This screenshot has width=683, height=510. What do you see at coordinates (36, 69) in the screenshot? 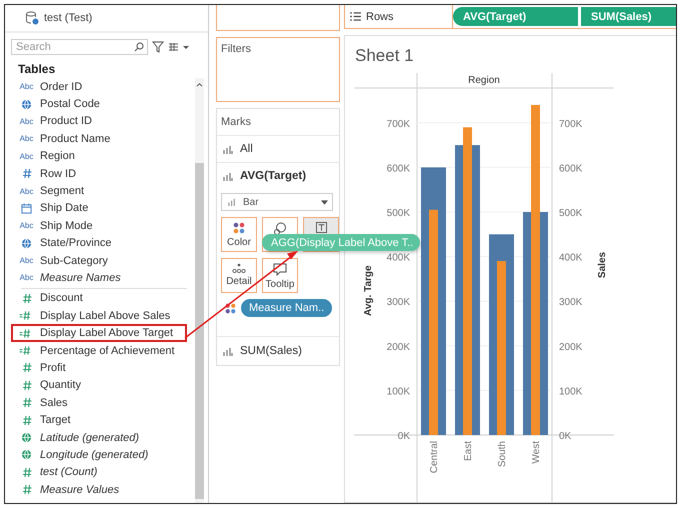
I see `tables-heading: Tables` at bounding box center [36, 69].